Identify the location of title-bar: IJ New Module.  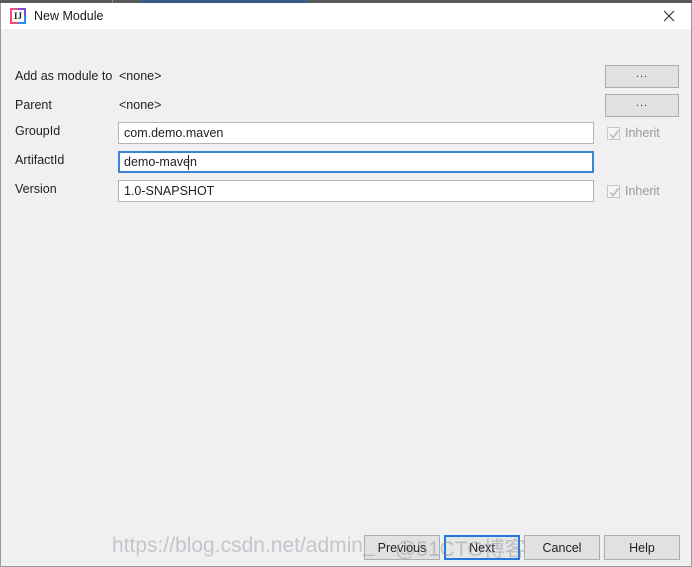
(346, 16).